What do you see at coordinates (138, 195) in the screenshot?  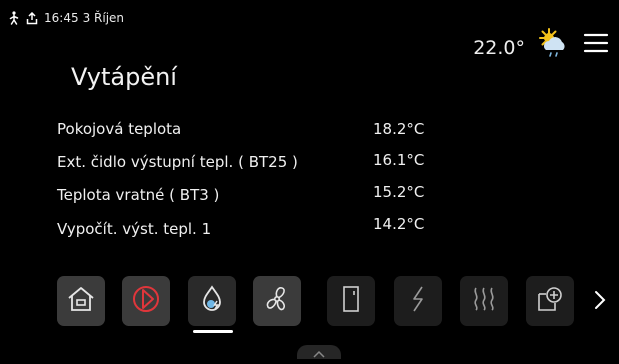 I see `row-label-return-temp: Teplota vratné ( BT3 )` at bounding box center [138, 195].